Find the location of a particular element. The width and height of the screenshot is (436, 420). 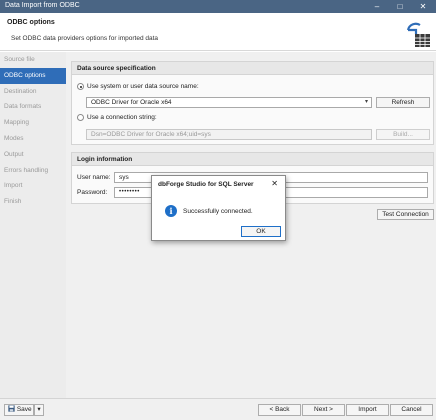

maximize-button: □ is located at coordinates (400, 6).